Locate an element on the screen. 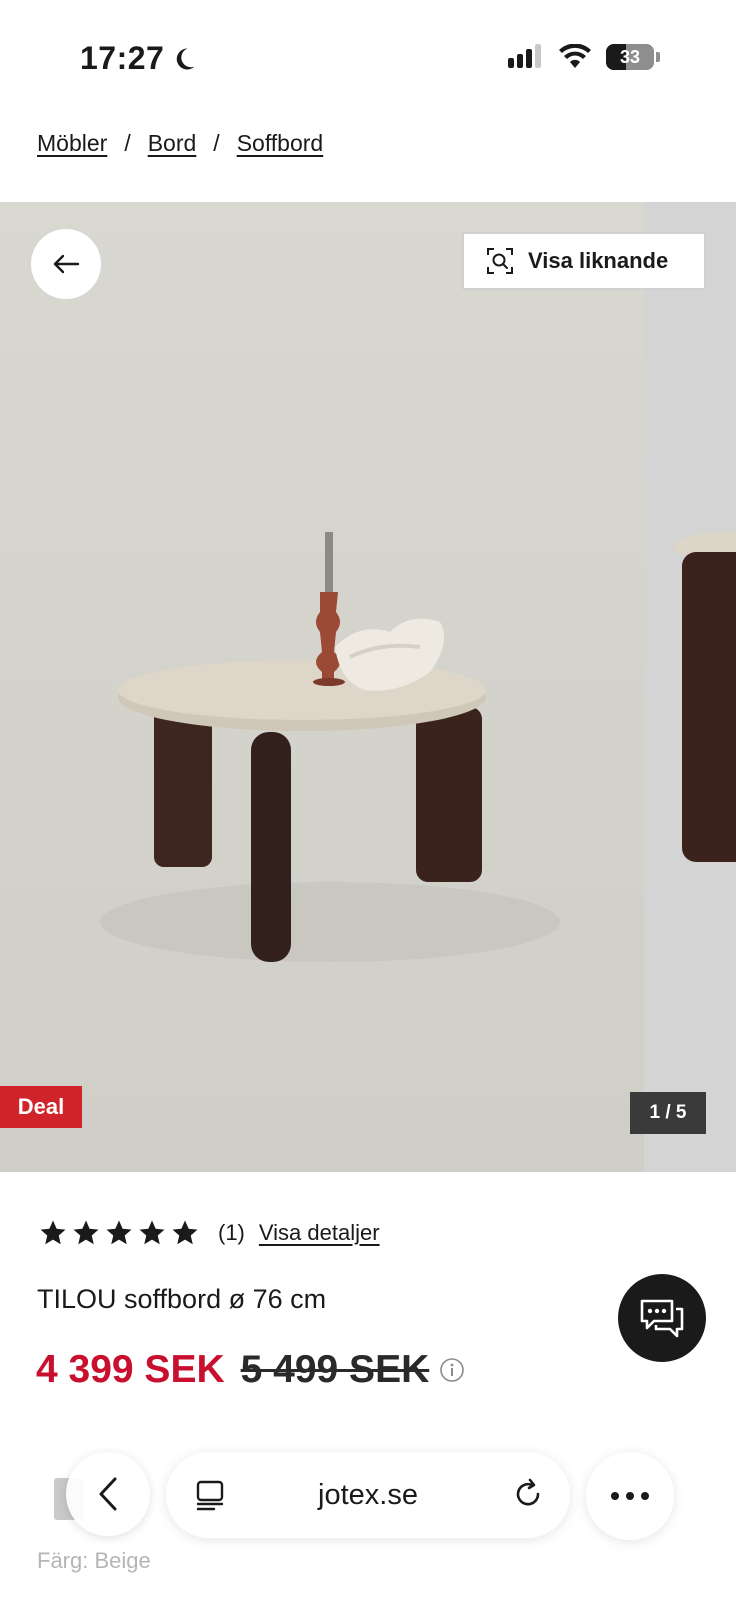 This screenshot has height=1600, width=736. status-icons: 33 is located at coordinates (584, 57).